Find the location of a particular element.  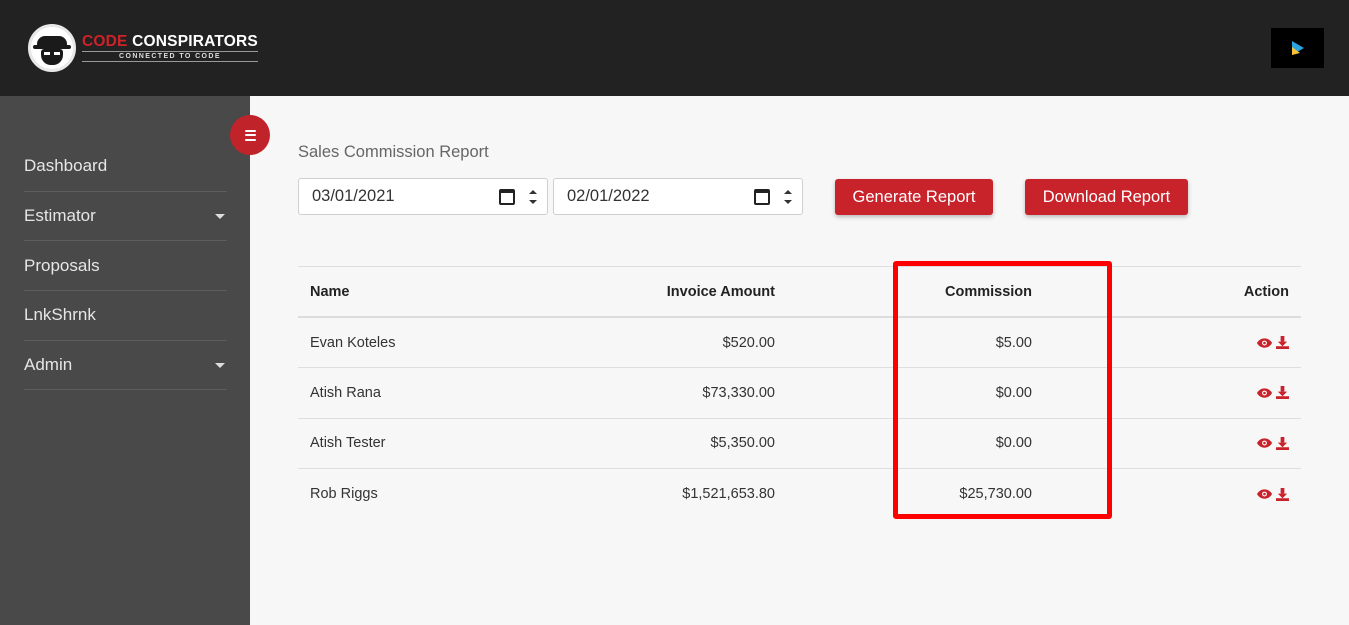

cell-invoice-amount: $73,330.00 is located at coordinates (738, 392).